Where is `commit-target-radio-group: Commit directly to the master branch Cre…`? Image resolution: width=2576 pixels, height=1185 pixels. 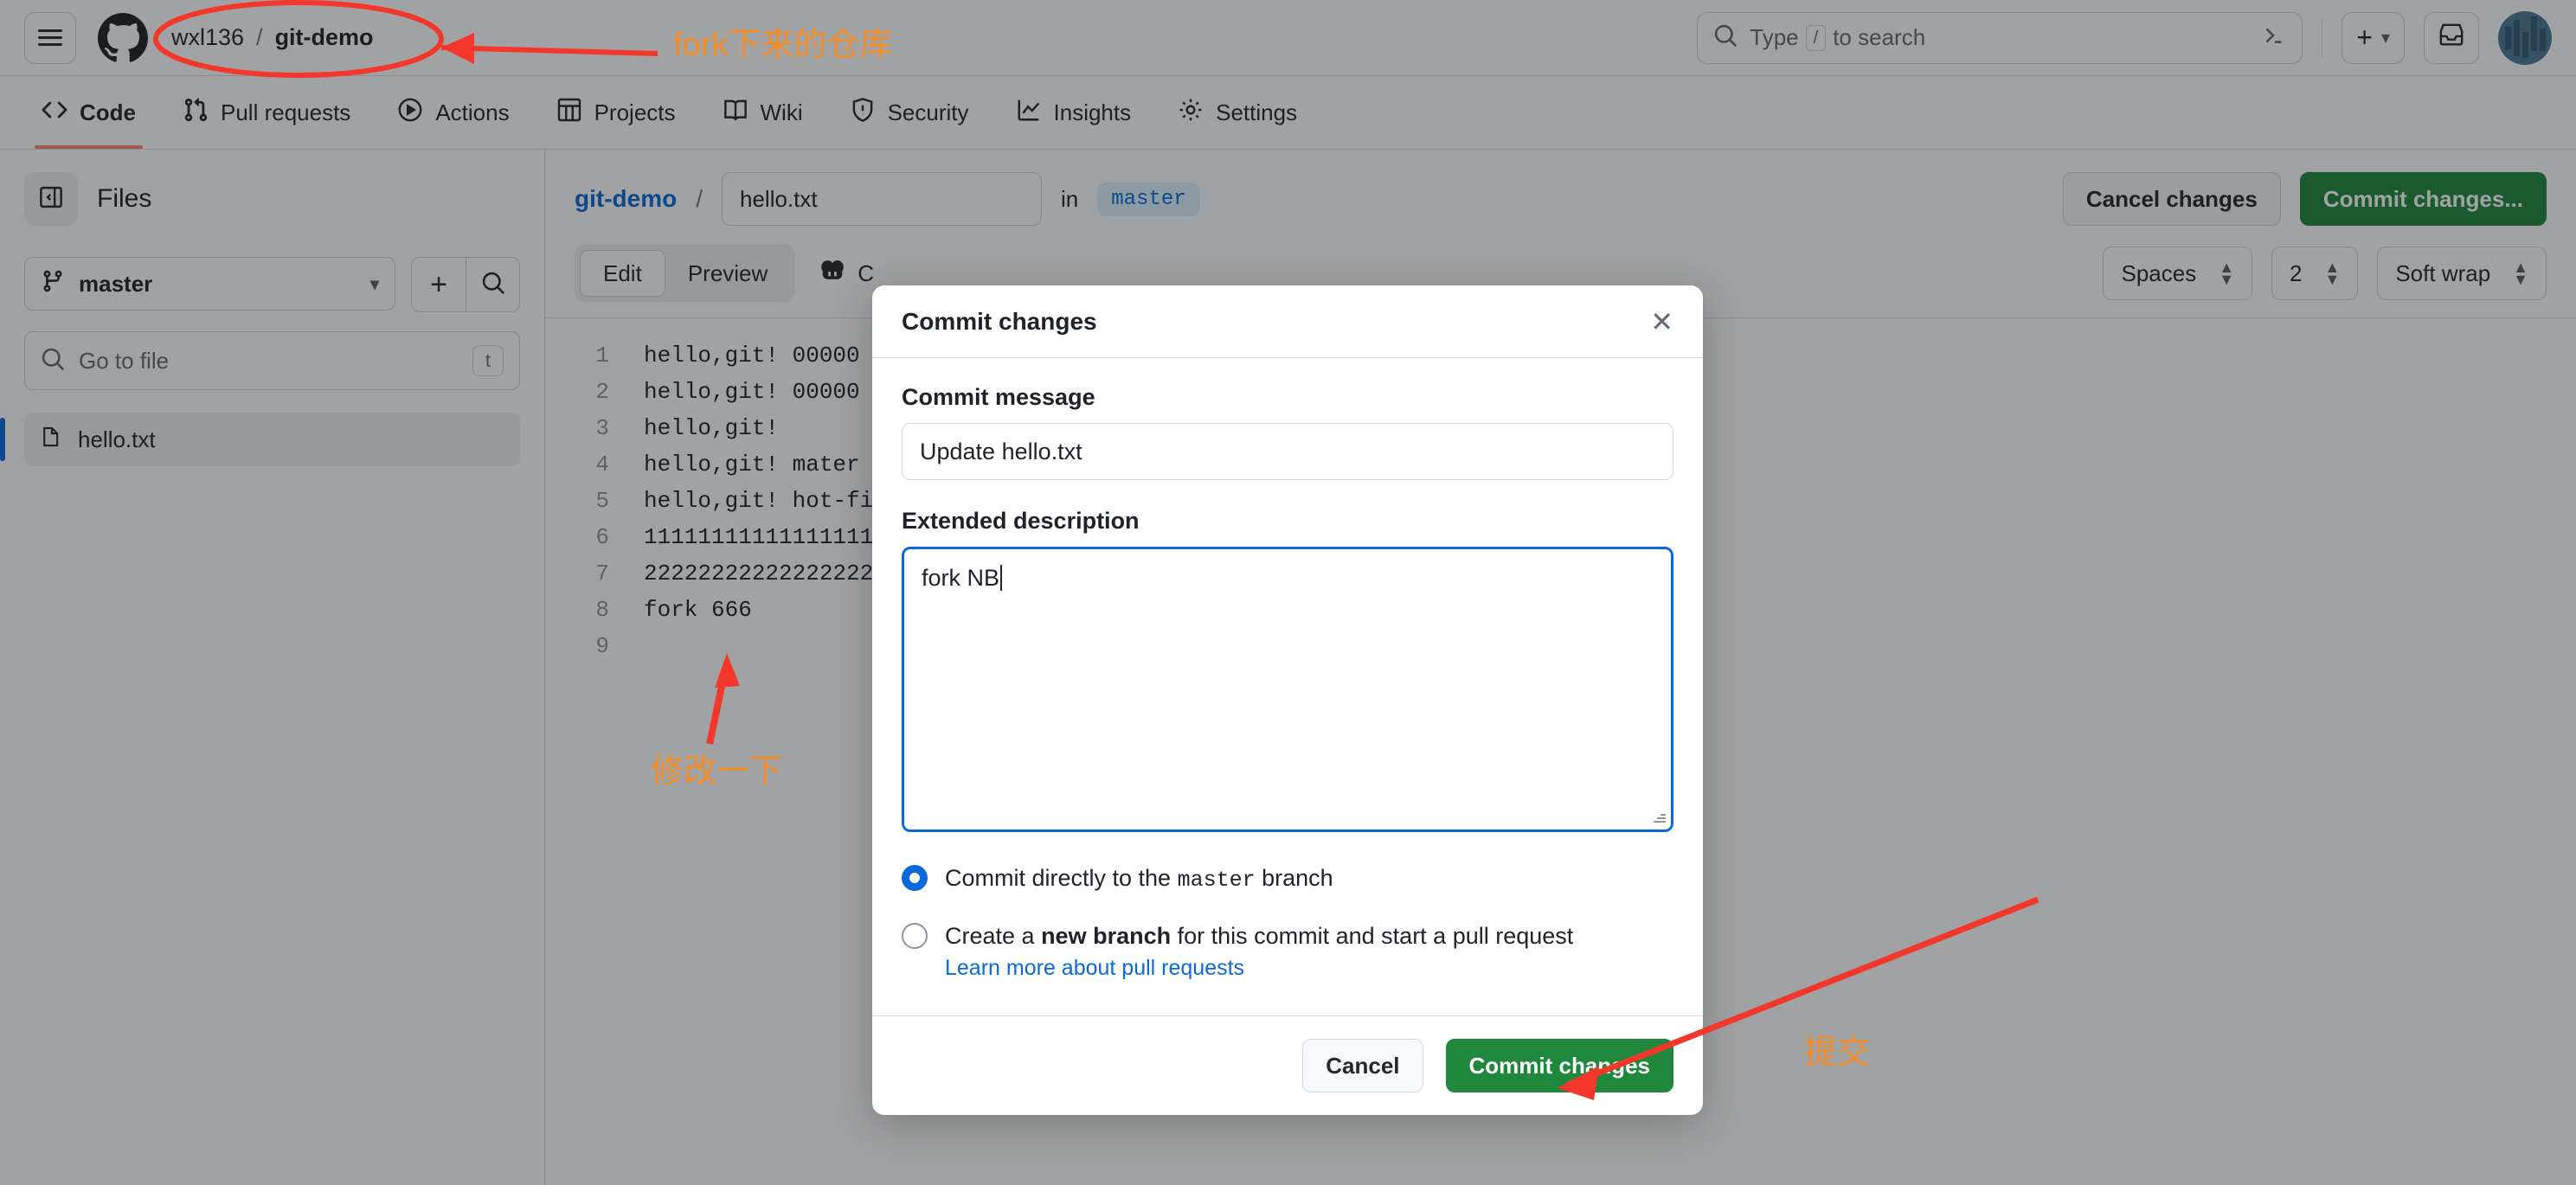
commit-target-radio-group: Commit directly to the master branch Cre… is located at coordinates (1288, 922).